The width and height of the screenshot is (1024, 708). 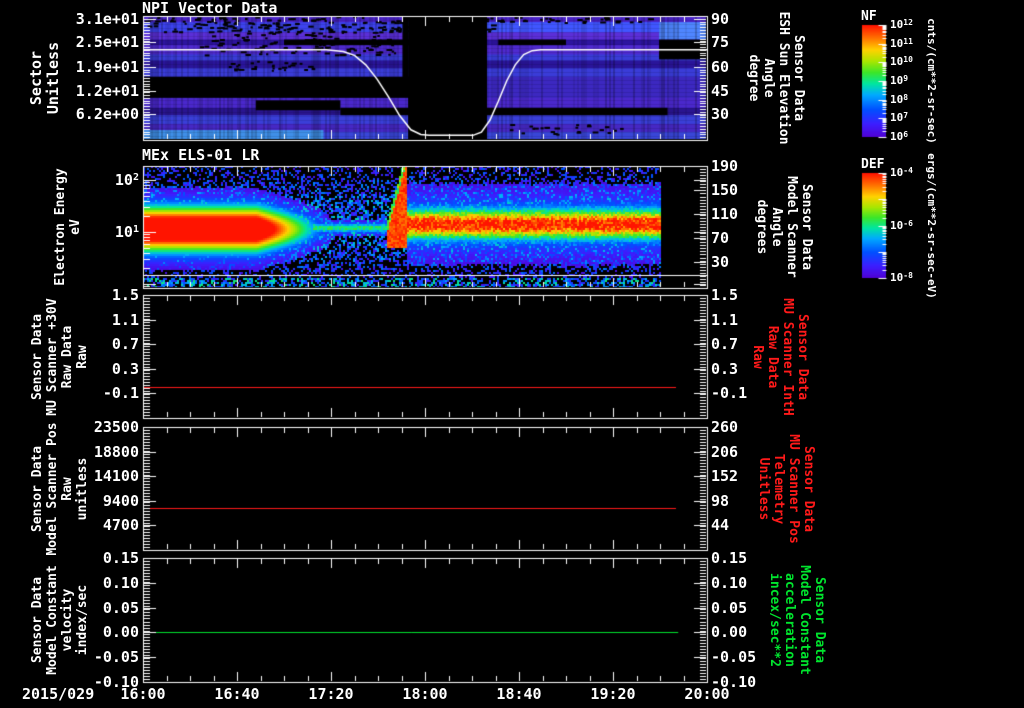 What do you see at coordinates (120, 393) in the screenshot?
I see `panel3-left-tick-4: -0.1` at bounding box center [120, 393].